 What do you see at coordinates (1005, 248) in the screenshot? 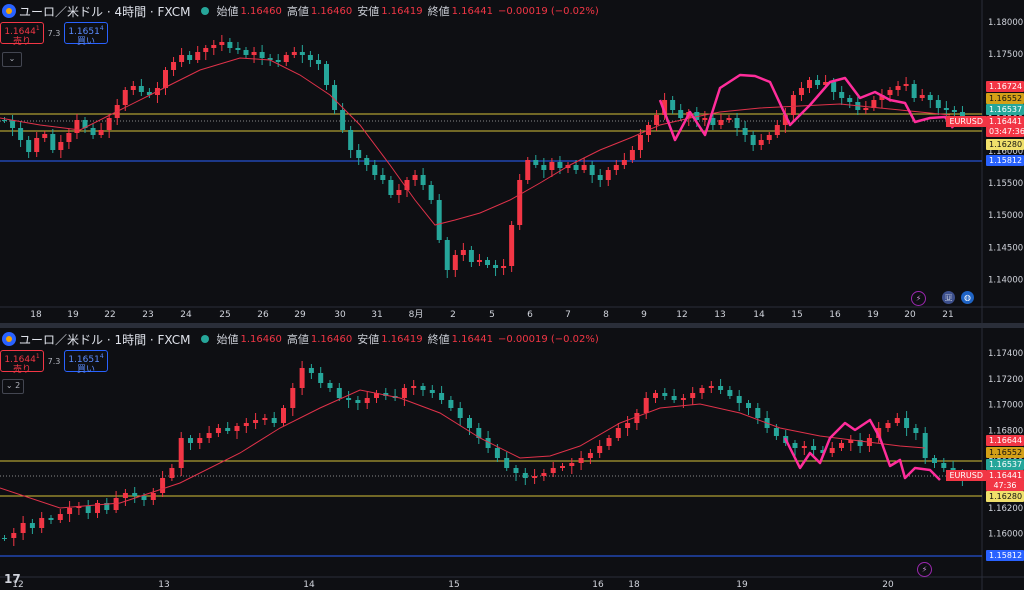
I see `price-tick-label: 1.14500` at bounding box center [1005, 248].